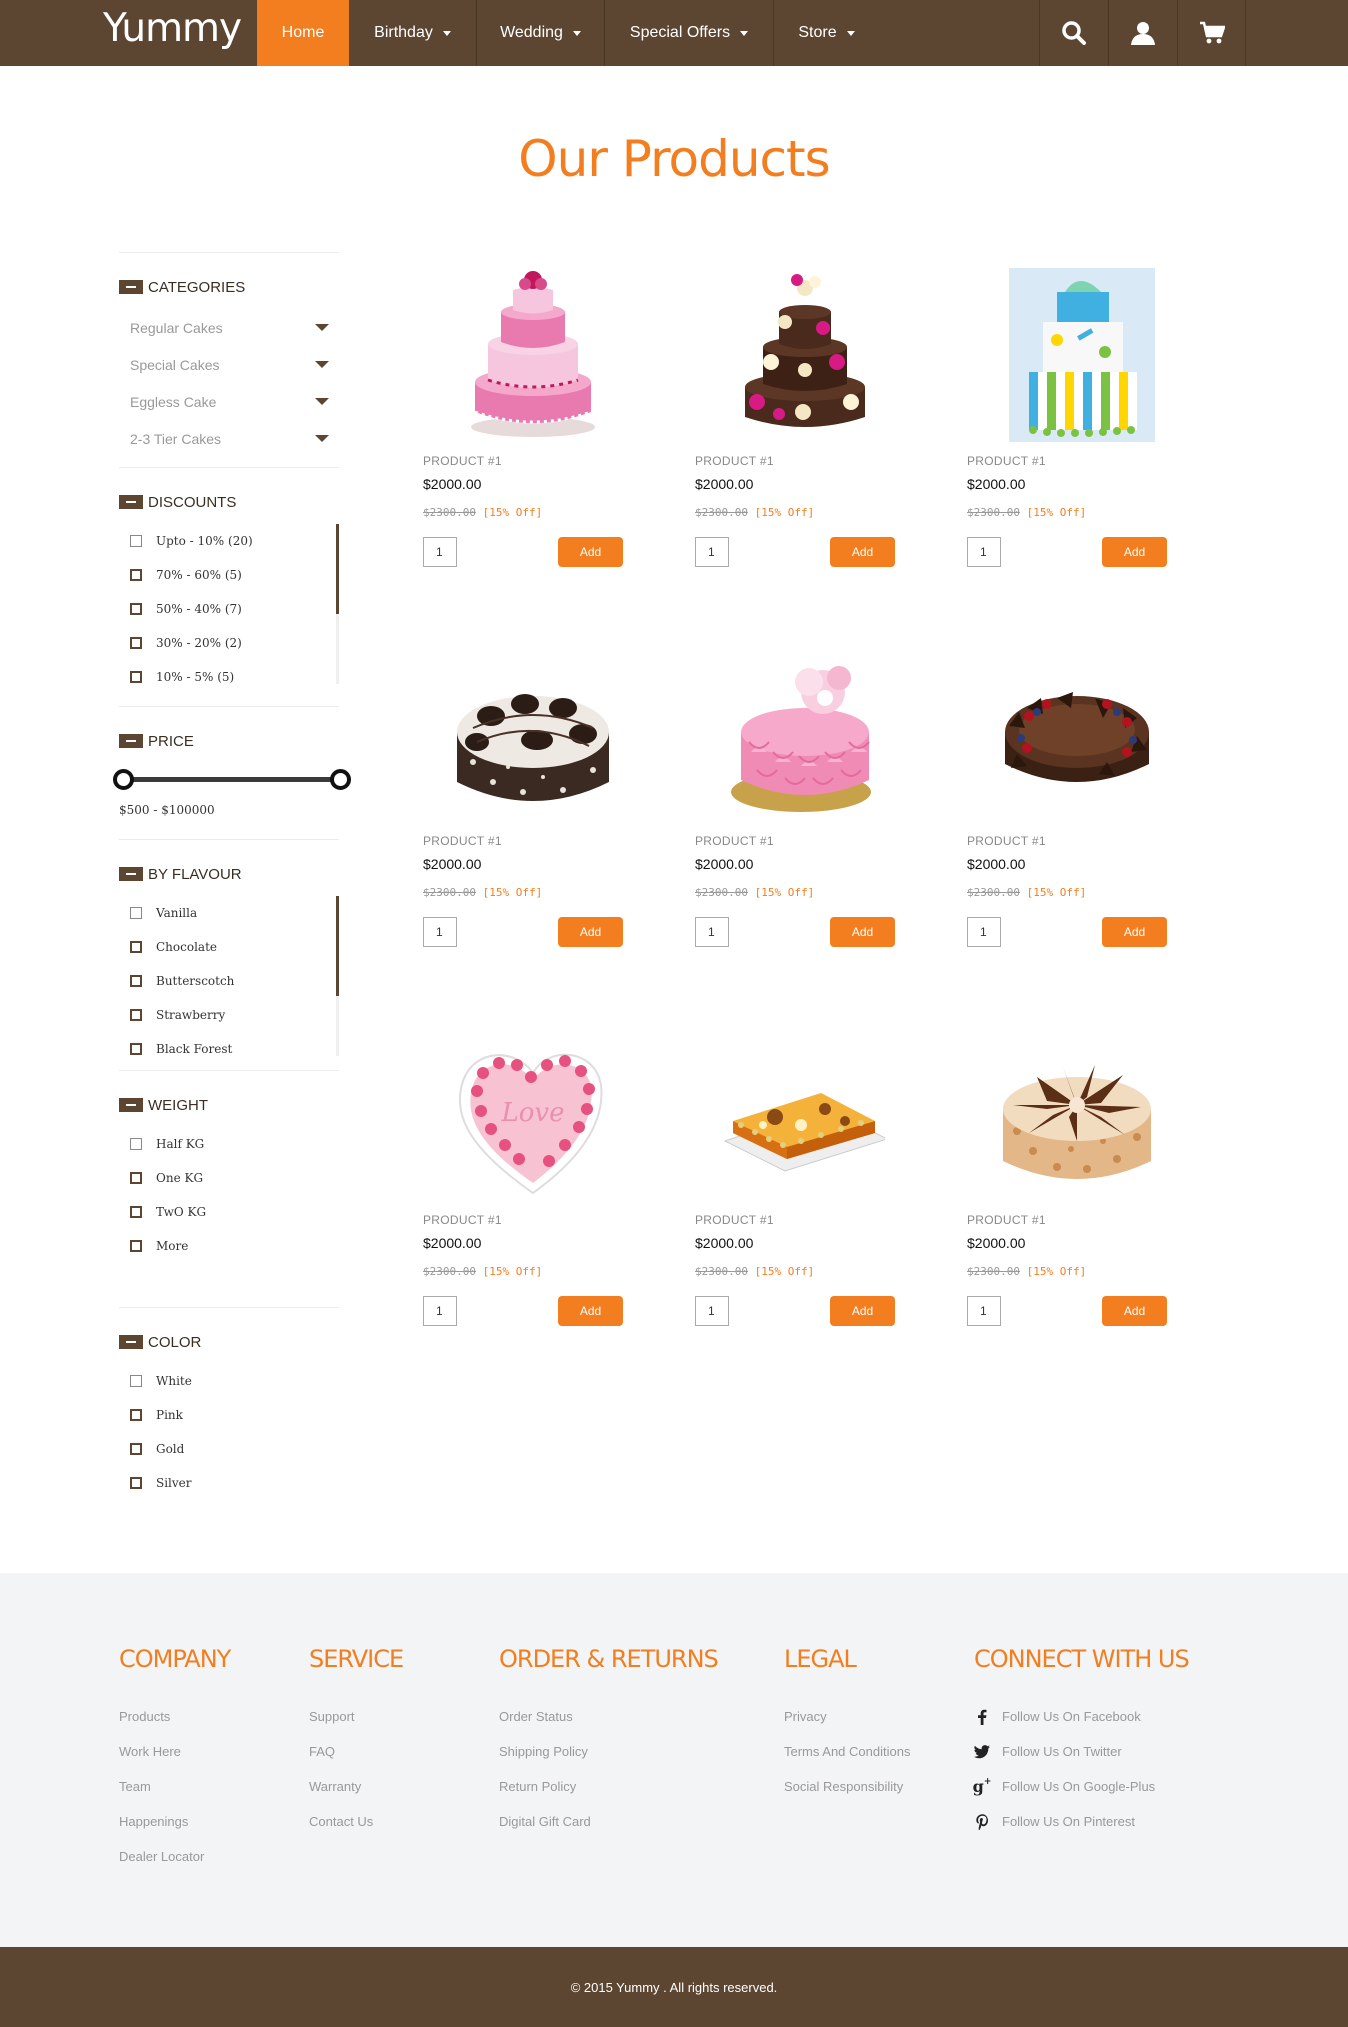  I want to click on footer-link: Shipping Policy, so click(608, 1751).